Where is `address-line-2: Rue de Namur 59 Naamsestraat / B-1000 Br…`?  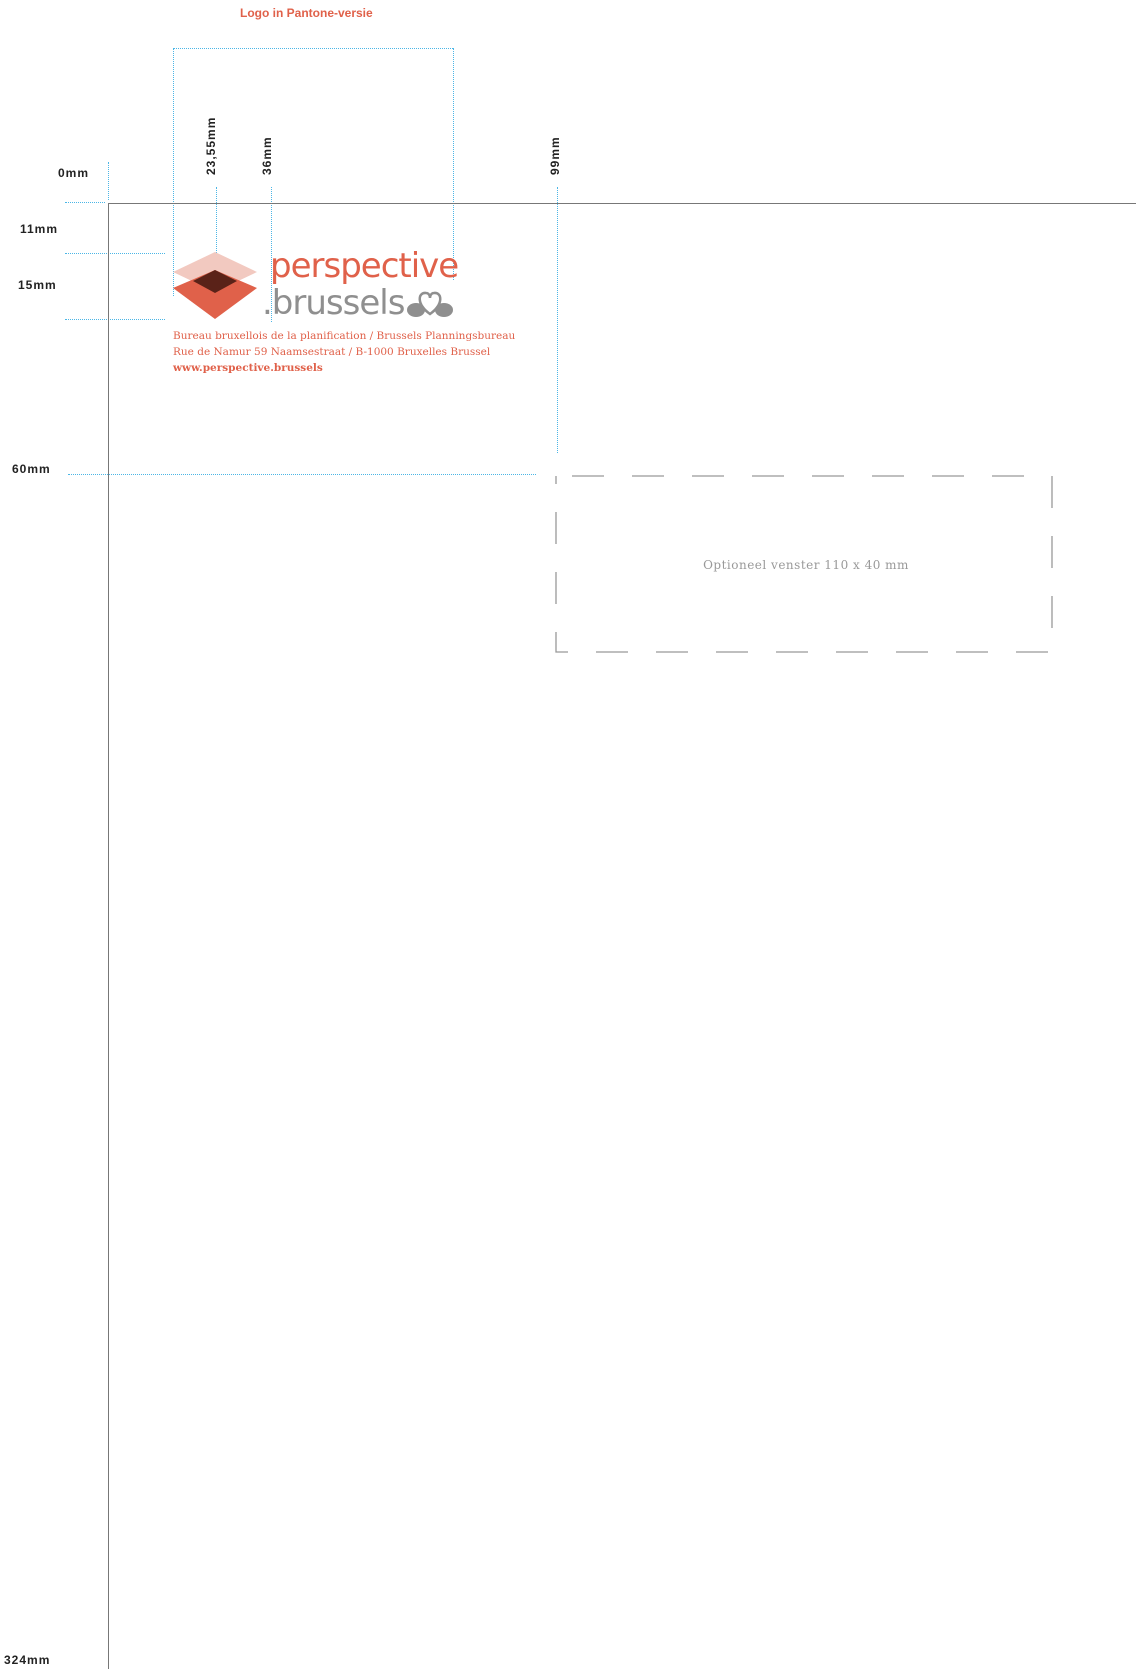 address-line-2: Rue de Namur 59 Naamsestraat / B-1000 Br… is located at coordinates (332, 352).